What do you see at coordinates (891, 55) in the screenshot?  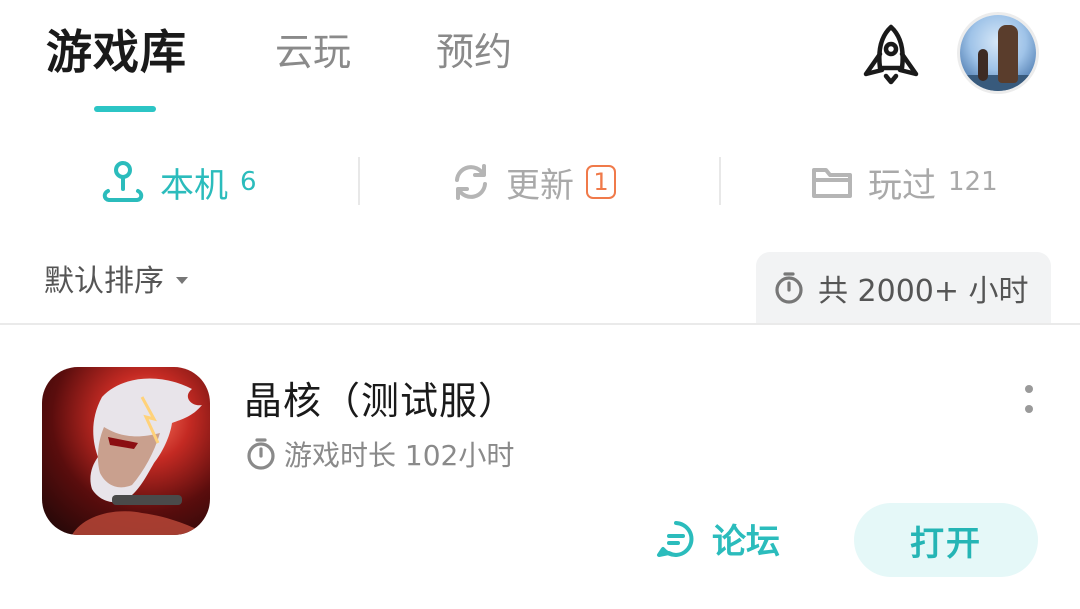 I see `rocket-icon` at bounding box center [891, 55].